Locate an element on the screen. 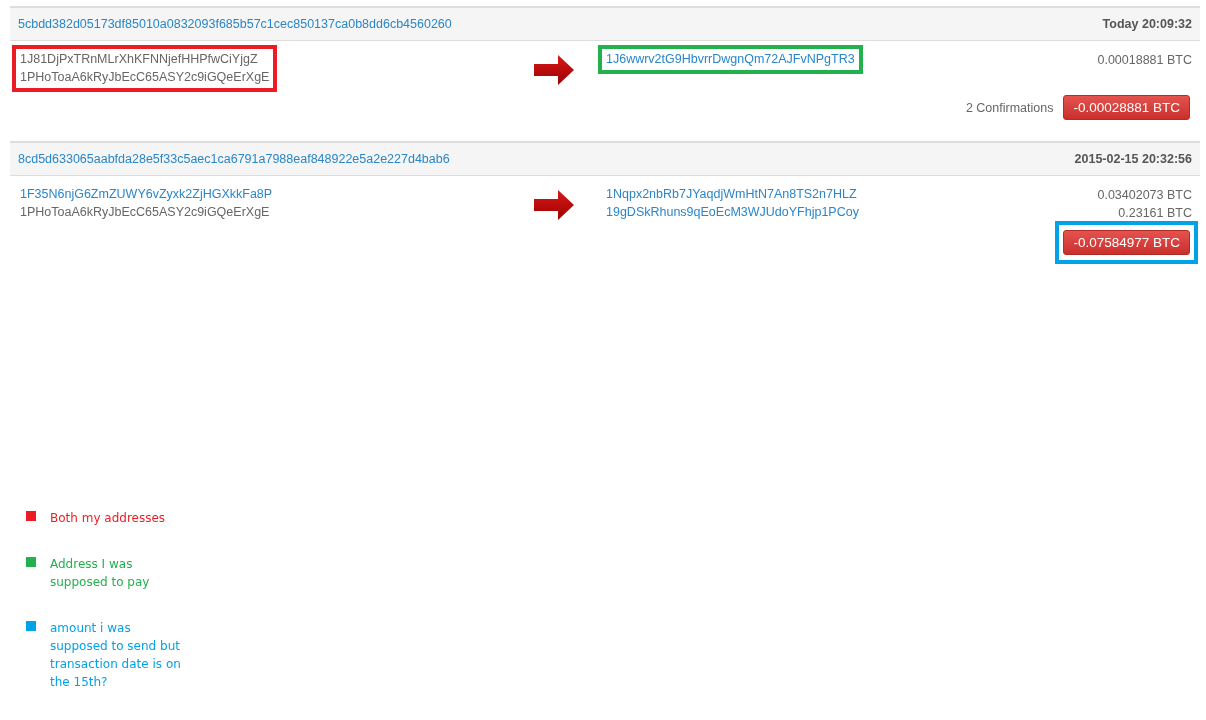 Image resolution: width=1206 pixels, height=720 pixels. transaction-hash-link: 8cd5d633065aabfda28e5f33c5aec1ca6791a7988eaf848922e5a2e227d4bab6 is located at coordinates (234, 159).